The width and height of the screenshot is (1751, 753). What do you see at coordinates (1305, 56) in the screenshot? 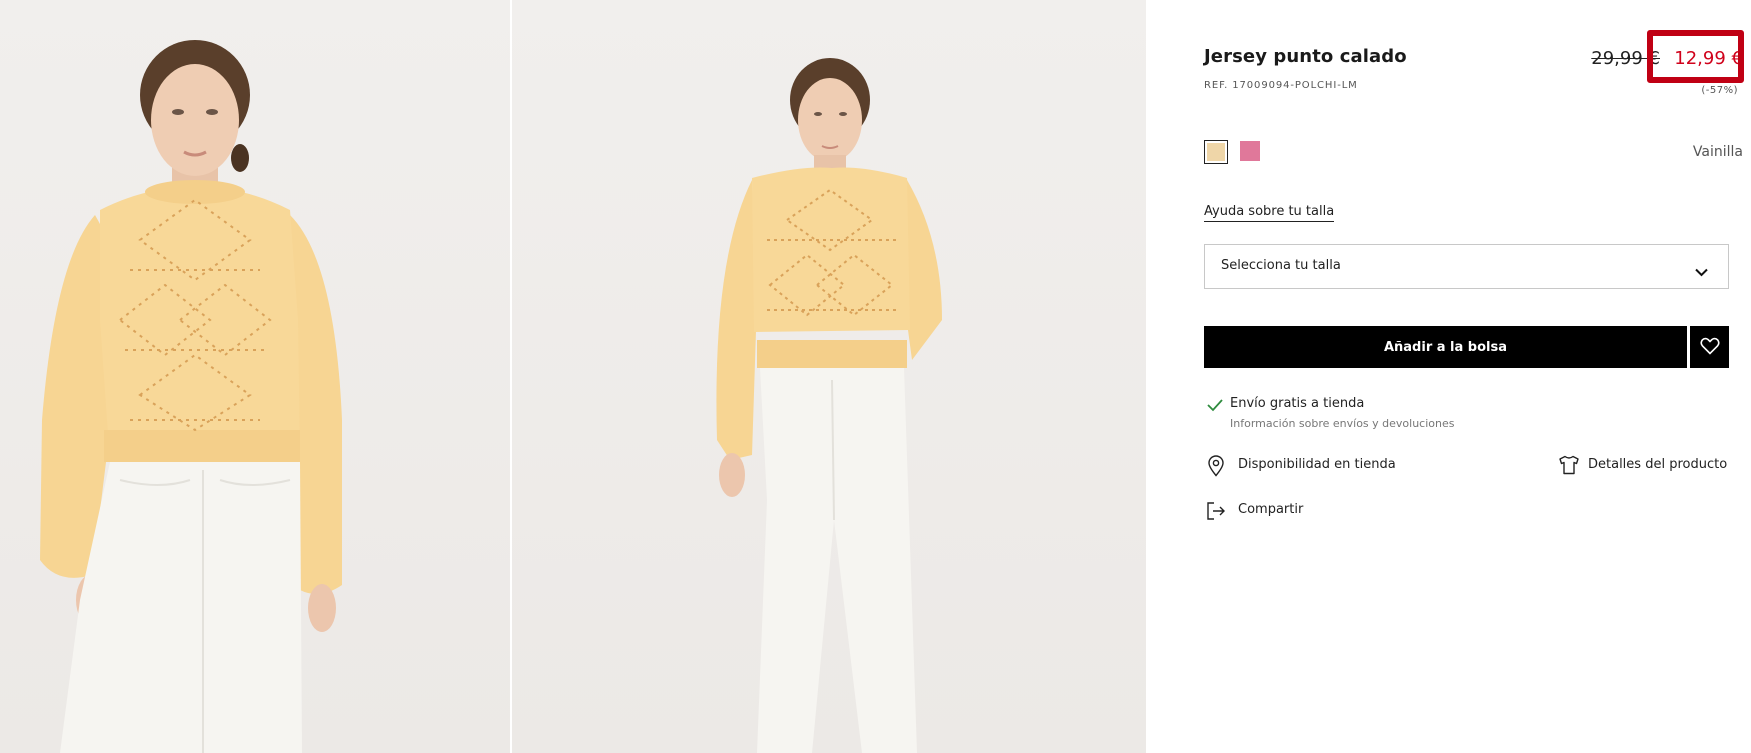
I see `product-title: Jersey punto calado` at bounding box center [1305, 56].